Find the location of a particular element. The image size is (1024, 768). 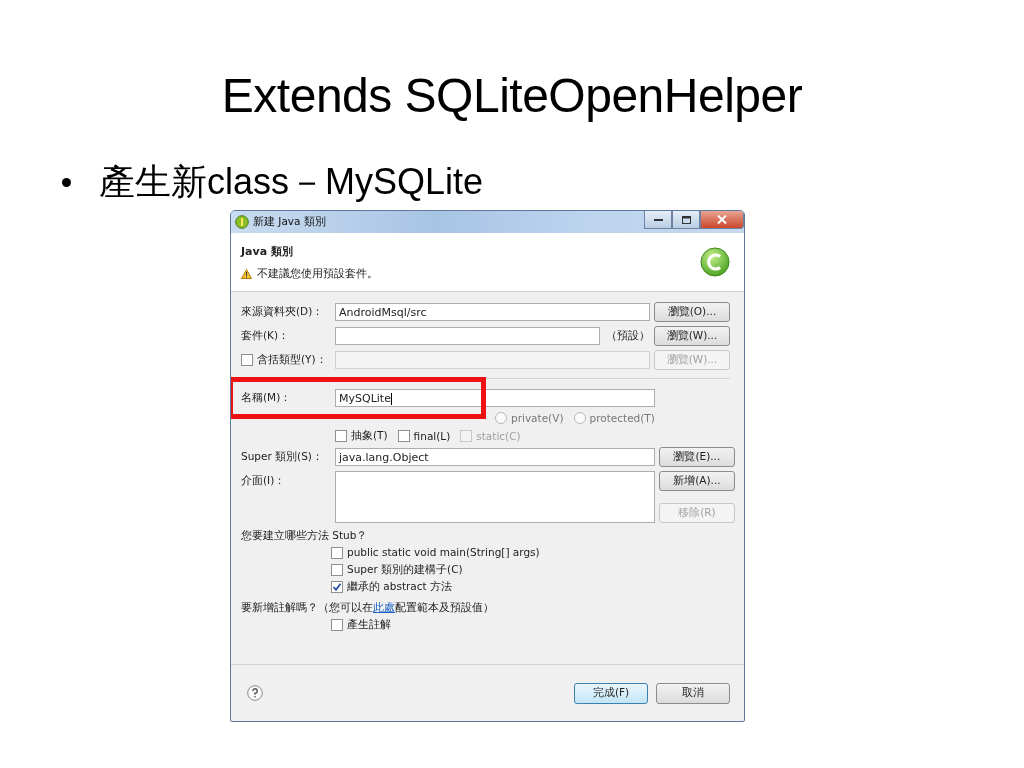

field-label: Super 類別(S)： is located at coordinates (282, 457).